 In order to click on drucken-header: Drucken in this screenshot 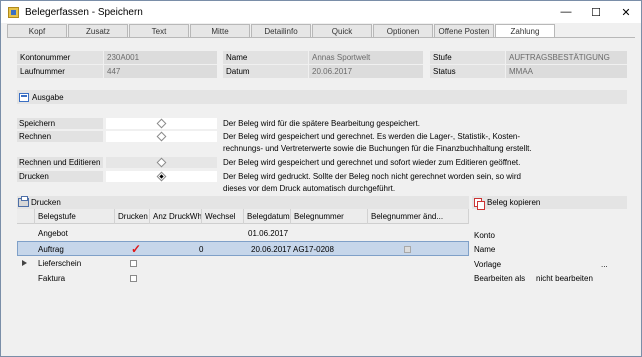, I will do `click(243, 202)`.